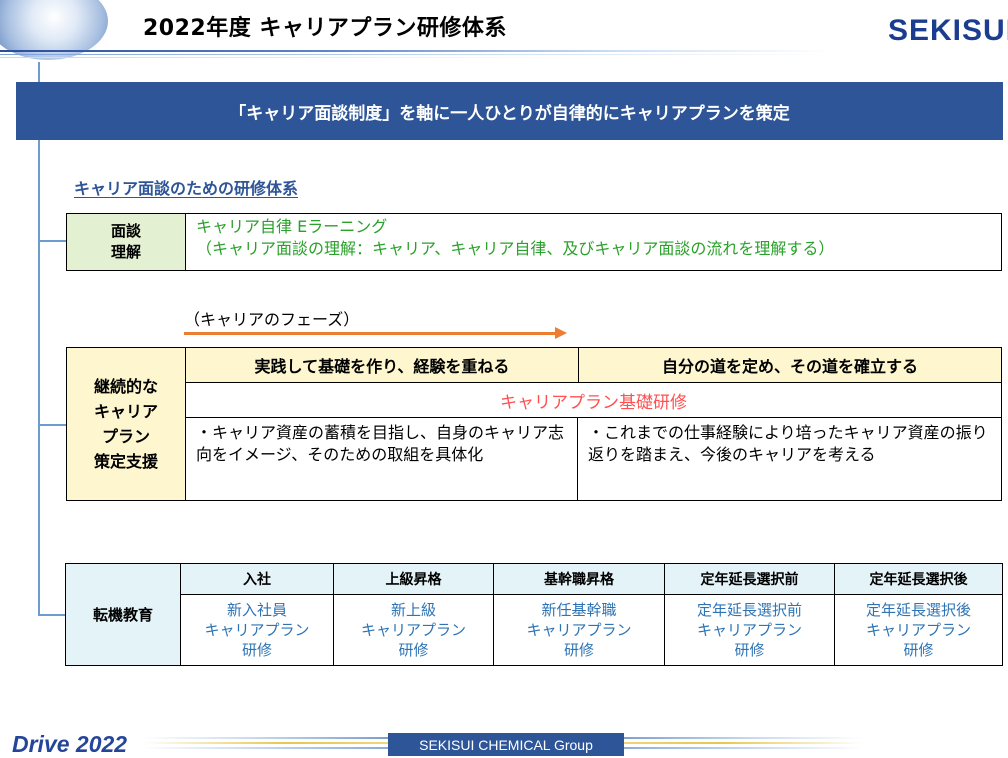 The width and height of the screenshot is (1008, 758). I want to click on table-header-cell: 定年延長選択後, so click(918, 579).